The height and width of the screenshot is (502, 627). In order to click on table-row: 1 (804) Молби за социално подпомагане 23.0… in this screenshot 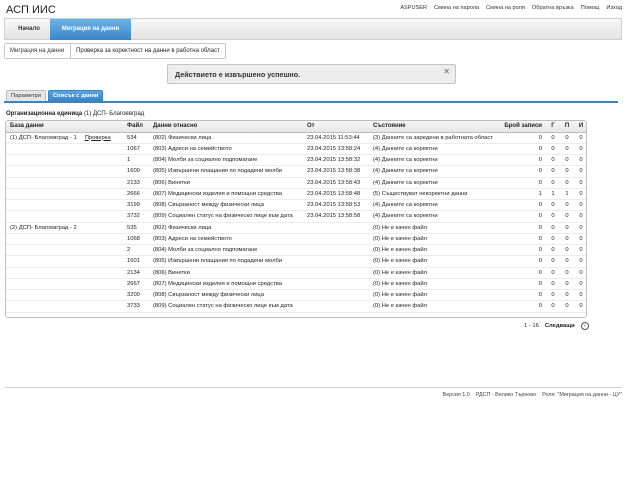, I will do `click(296, 160)`.